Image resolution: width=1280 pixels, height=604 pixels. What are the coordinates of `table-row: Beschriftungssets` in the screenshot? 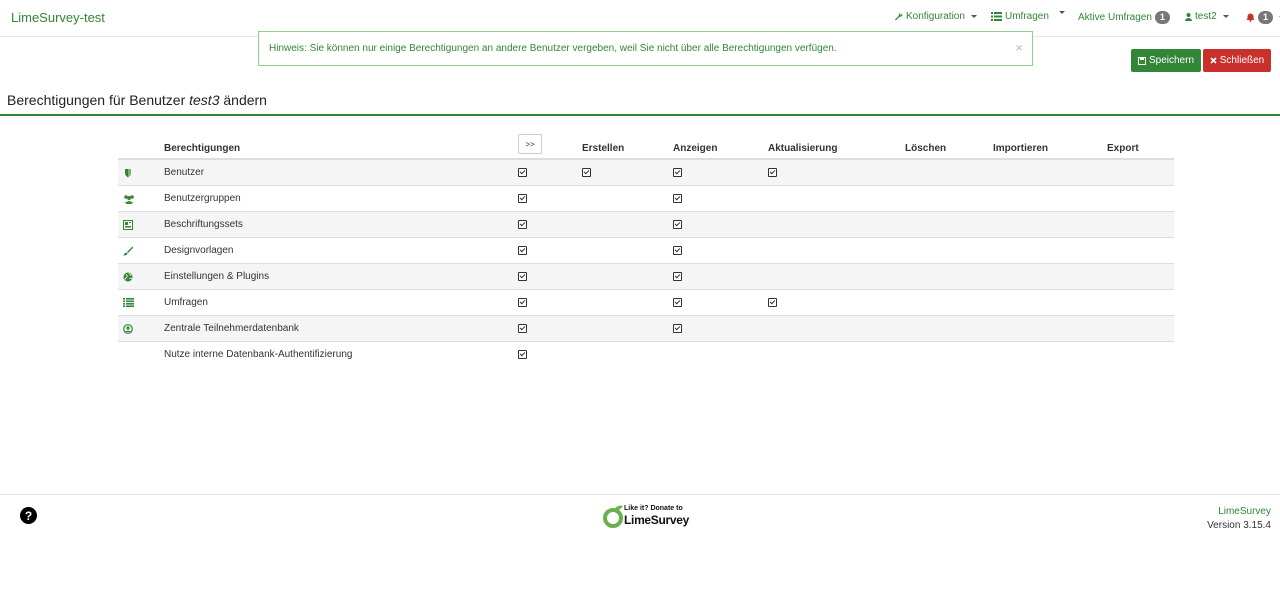 It's located at (646, 225).